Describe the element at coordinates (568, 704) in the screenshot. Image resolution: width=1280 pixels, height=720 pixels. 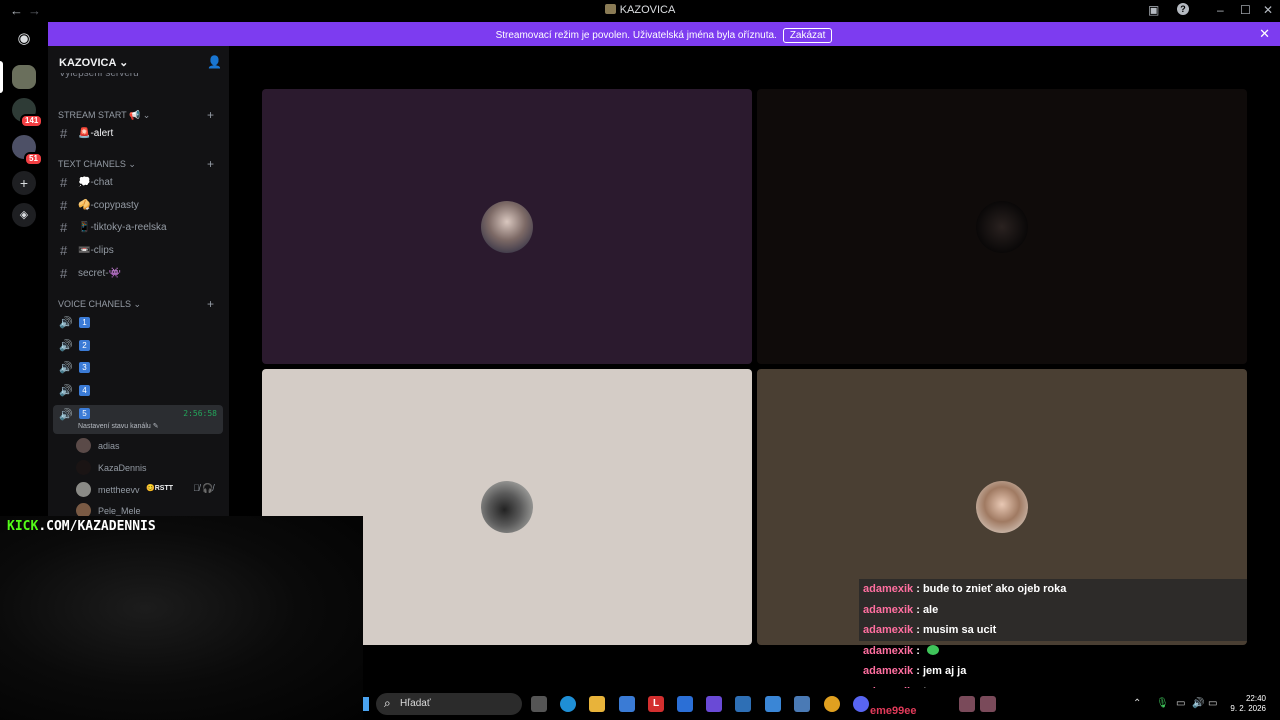
I see `edge-icon` at that location.